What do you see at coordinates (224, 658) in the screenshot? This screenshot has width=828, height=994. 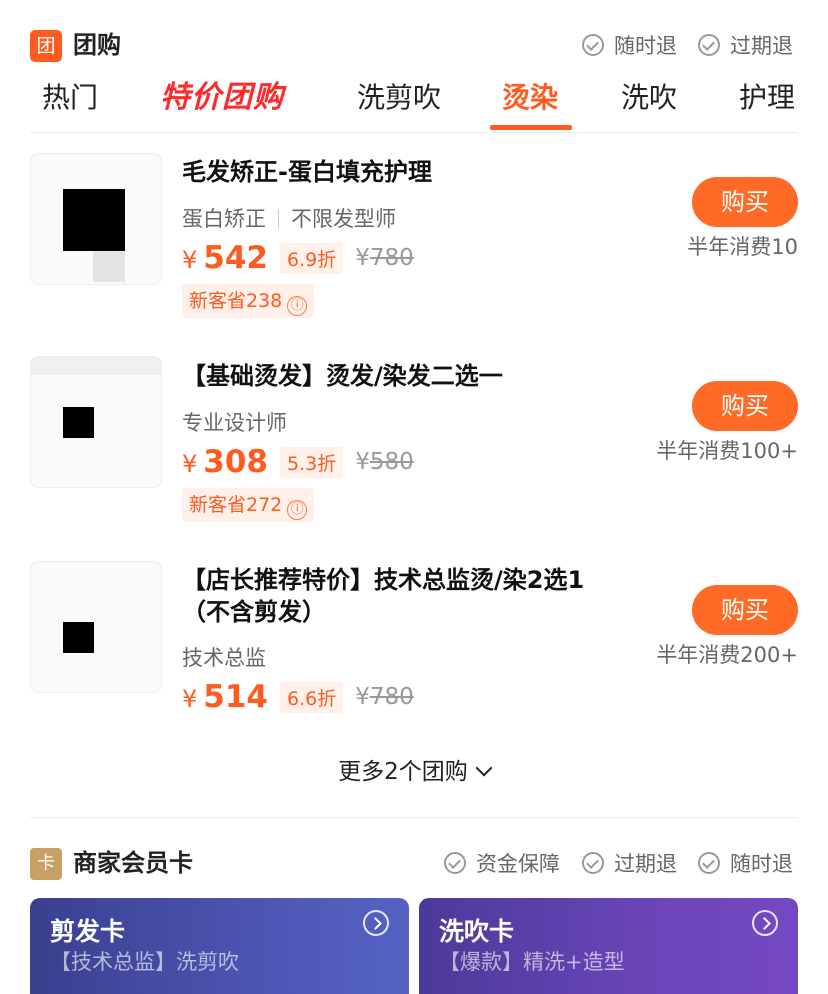 I see `deal-tags: 技术总监` at bounding box center [224, 658].